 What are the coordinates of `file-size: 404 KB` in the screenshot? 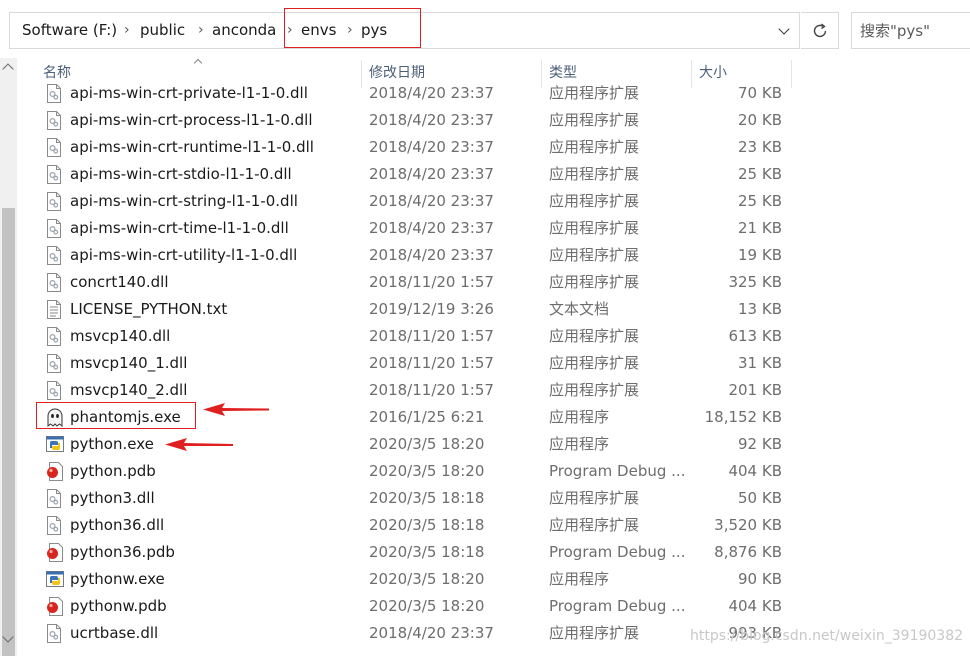 It's located at (755, 606).